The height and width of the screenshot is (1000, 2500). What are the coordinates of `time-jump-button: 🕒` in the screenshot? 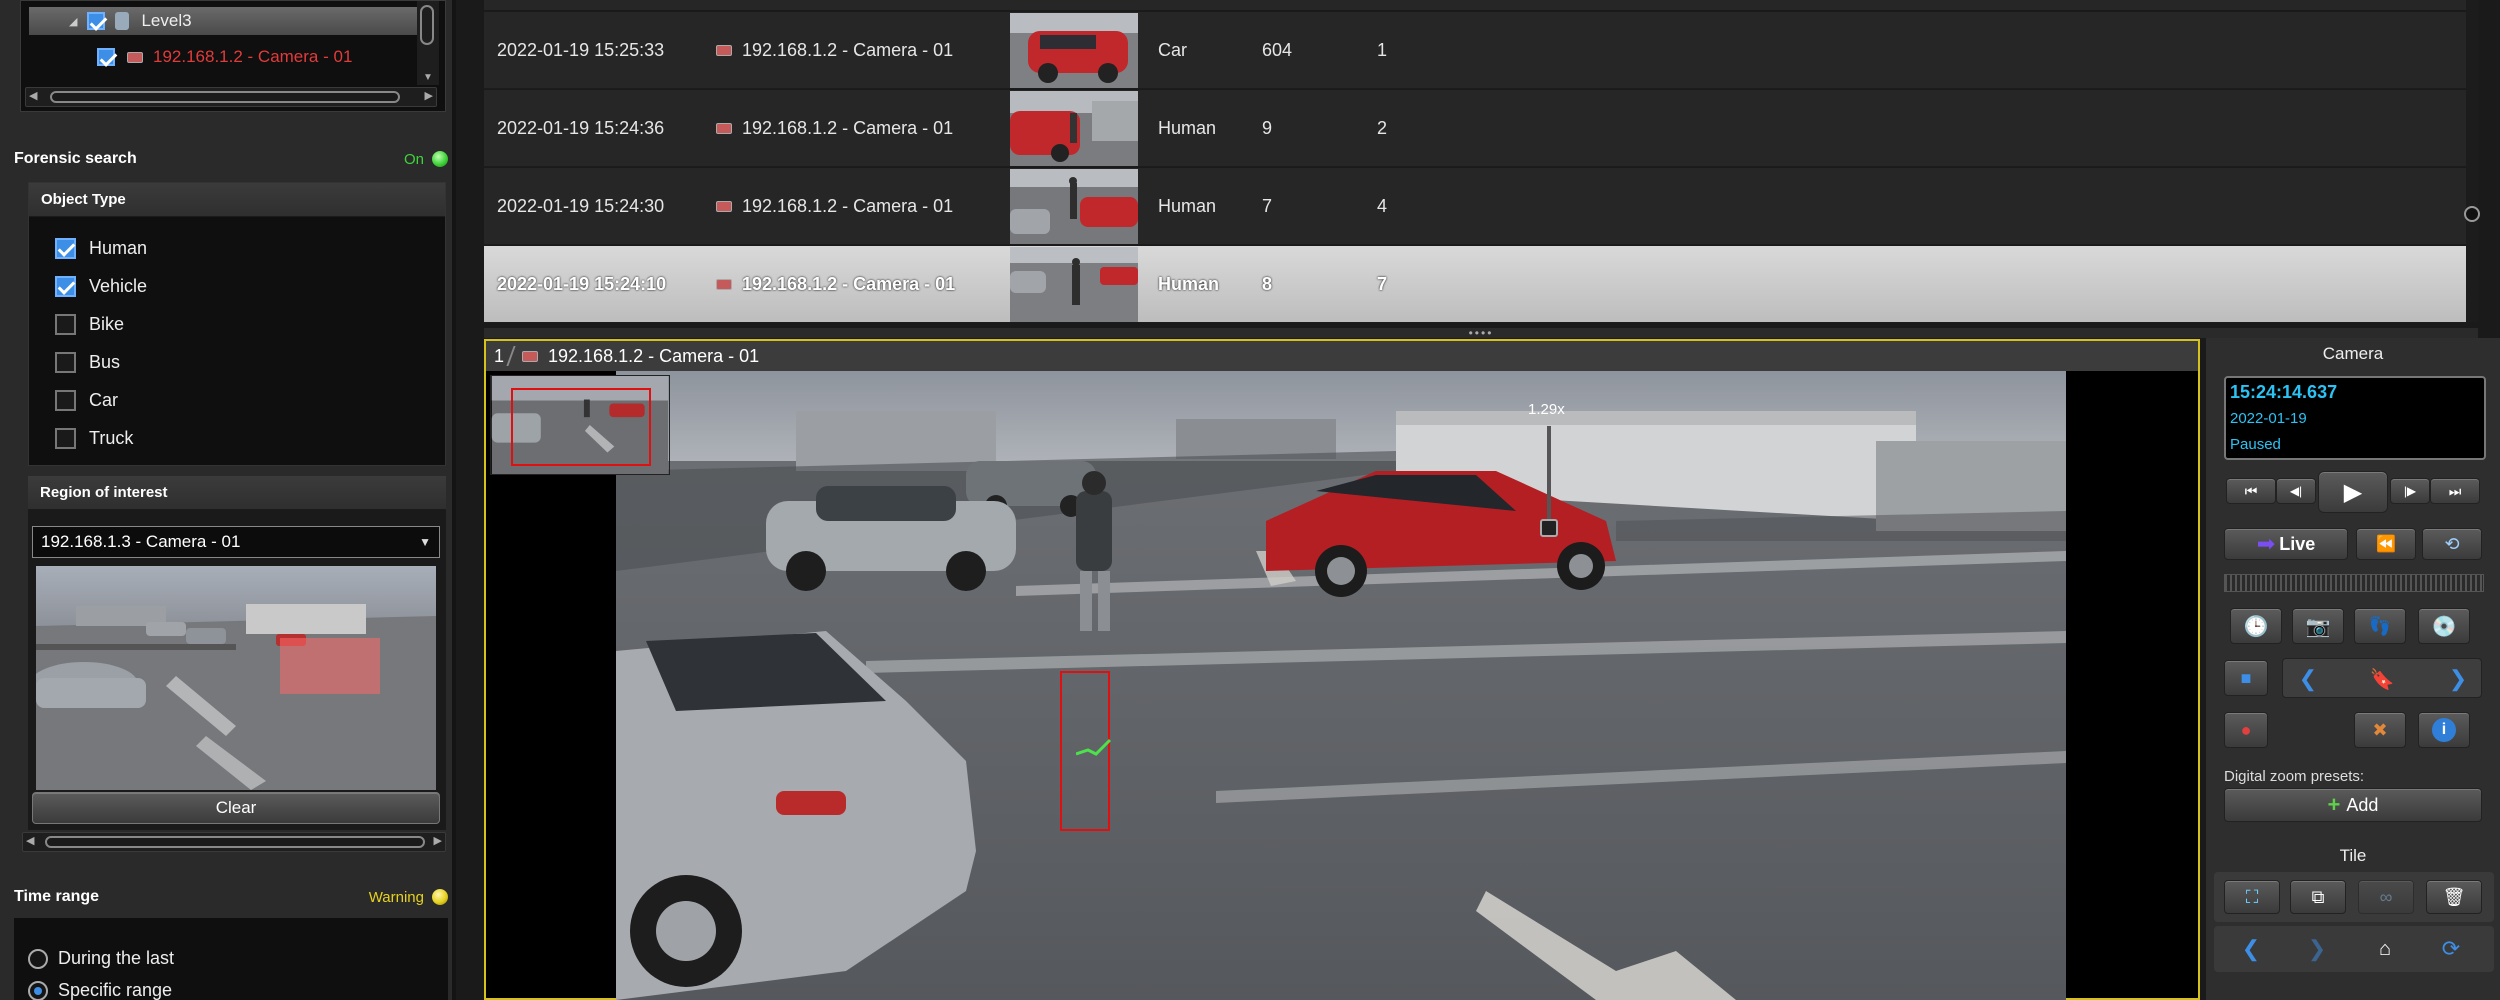 It's located at (2256, 626).